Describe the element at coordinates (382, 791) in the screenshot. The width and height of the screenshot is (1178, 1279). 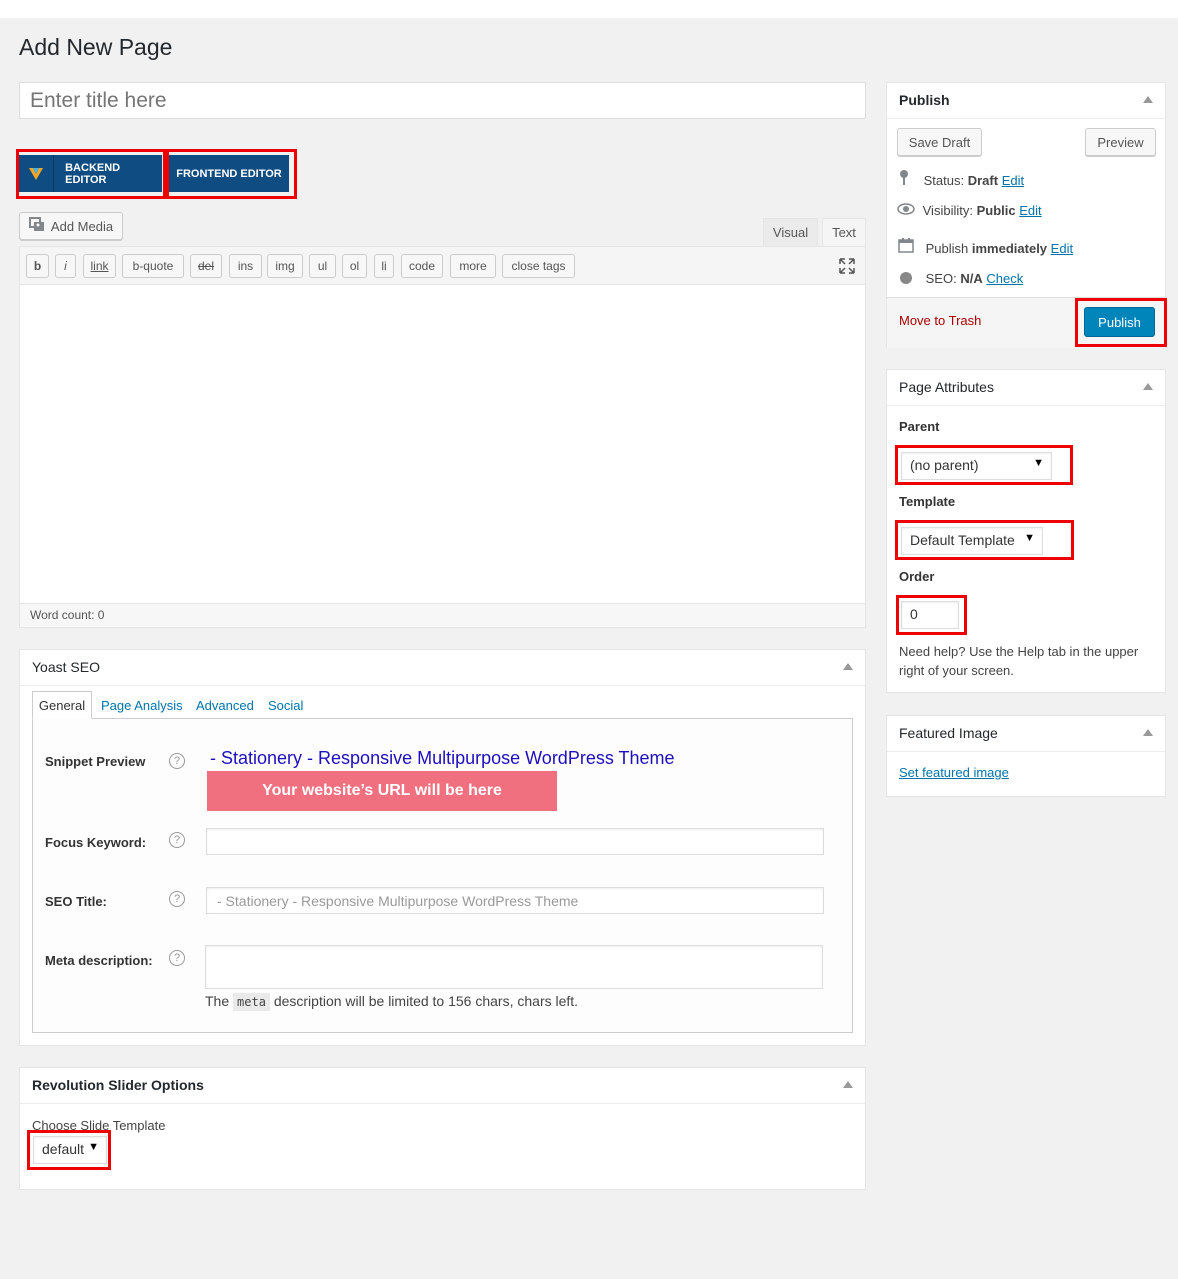
I see `snippet-url-bar: Your website’s URL will be here` at that location.